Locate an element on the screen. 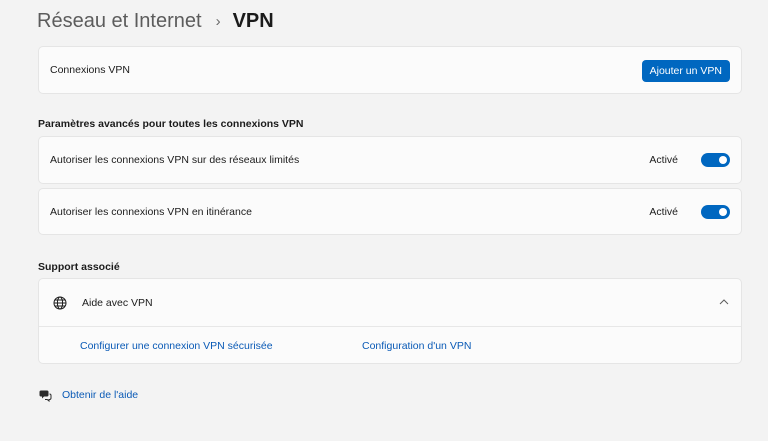 Image resolution: width=768 pixels, height=441 pixels. get-help: Obtenir de l'aide is located at coordinates (88, 395).